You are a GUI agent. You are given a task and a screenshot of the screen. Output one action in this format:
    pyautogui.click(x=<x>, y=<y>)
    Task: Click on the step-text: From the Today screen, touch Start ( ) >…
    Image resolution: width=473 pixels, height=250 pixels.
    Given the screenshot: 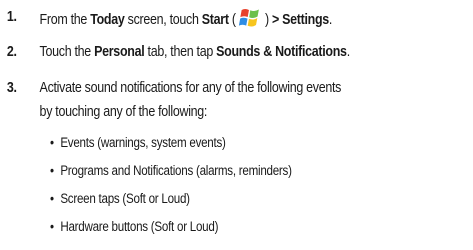 What is the action you would take?
    pyautogui.click(x=186, y=18)
    